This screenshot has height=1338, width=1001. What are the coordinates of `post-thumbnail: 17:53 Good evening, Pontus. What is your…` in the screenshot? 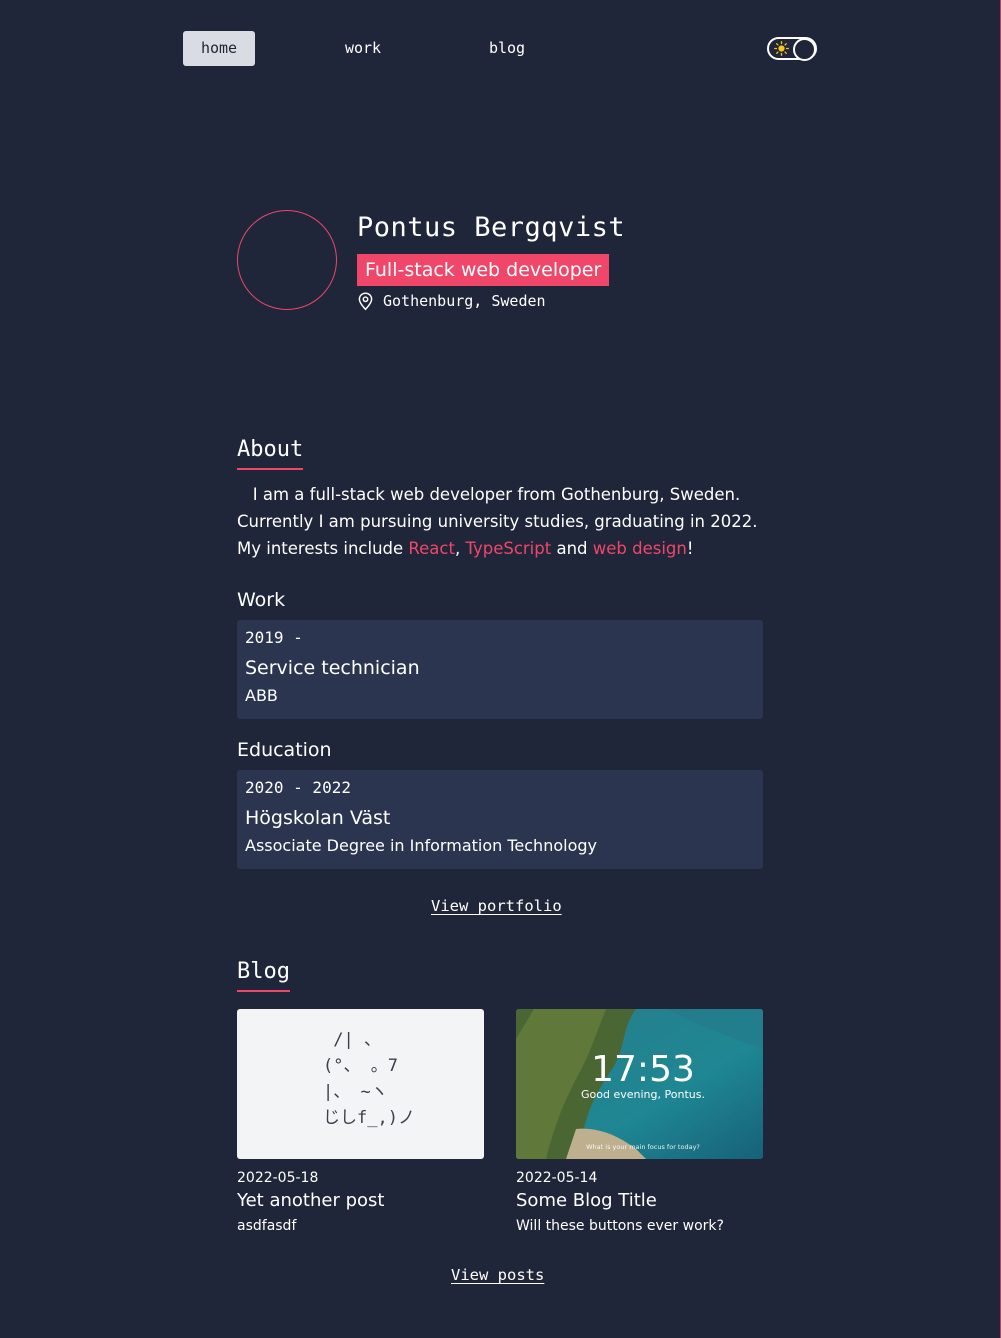 It's located at (639, 1084).